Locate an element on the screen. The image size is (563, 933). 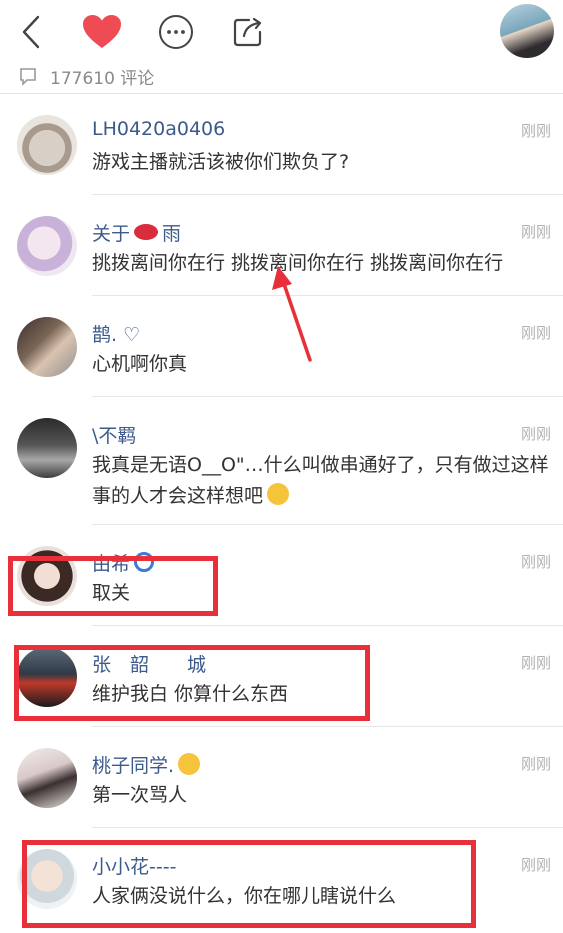
comment-item: 桃子同学. 刚刚 第一次骂人 is located at coordinates (281, 777).